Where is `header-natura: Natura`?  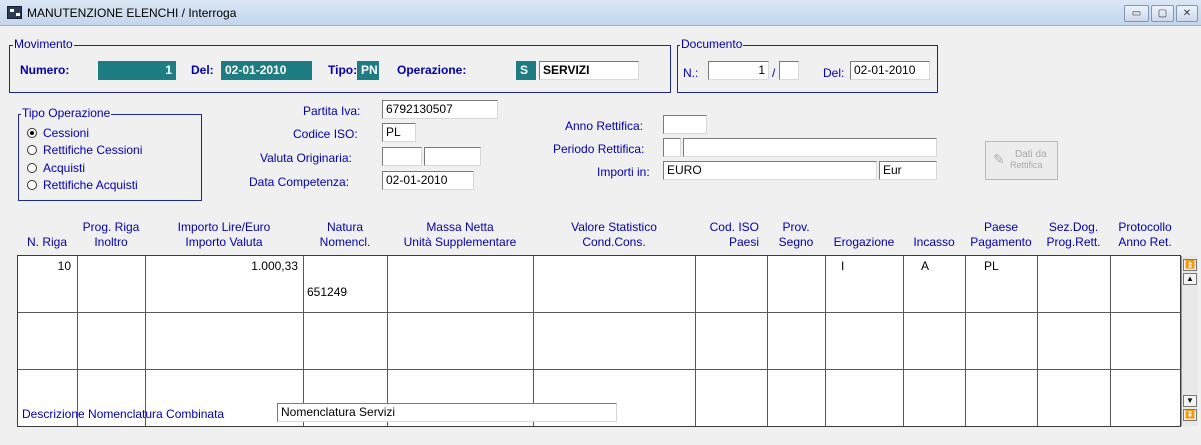
header-natura: Natura is located at coordinates (345, 227).